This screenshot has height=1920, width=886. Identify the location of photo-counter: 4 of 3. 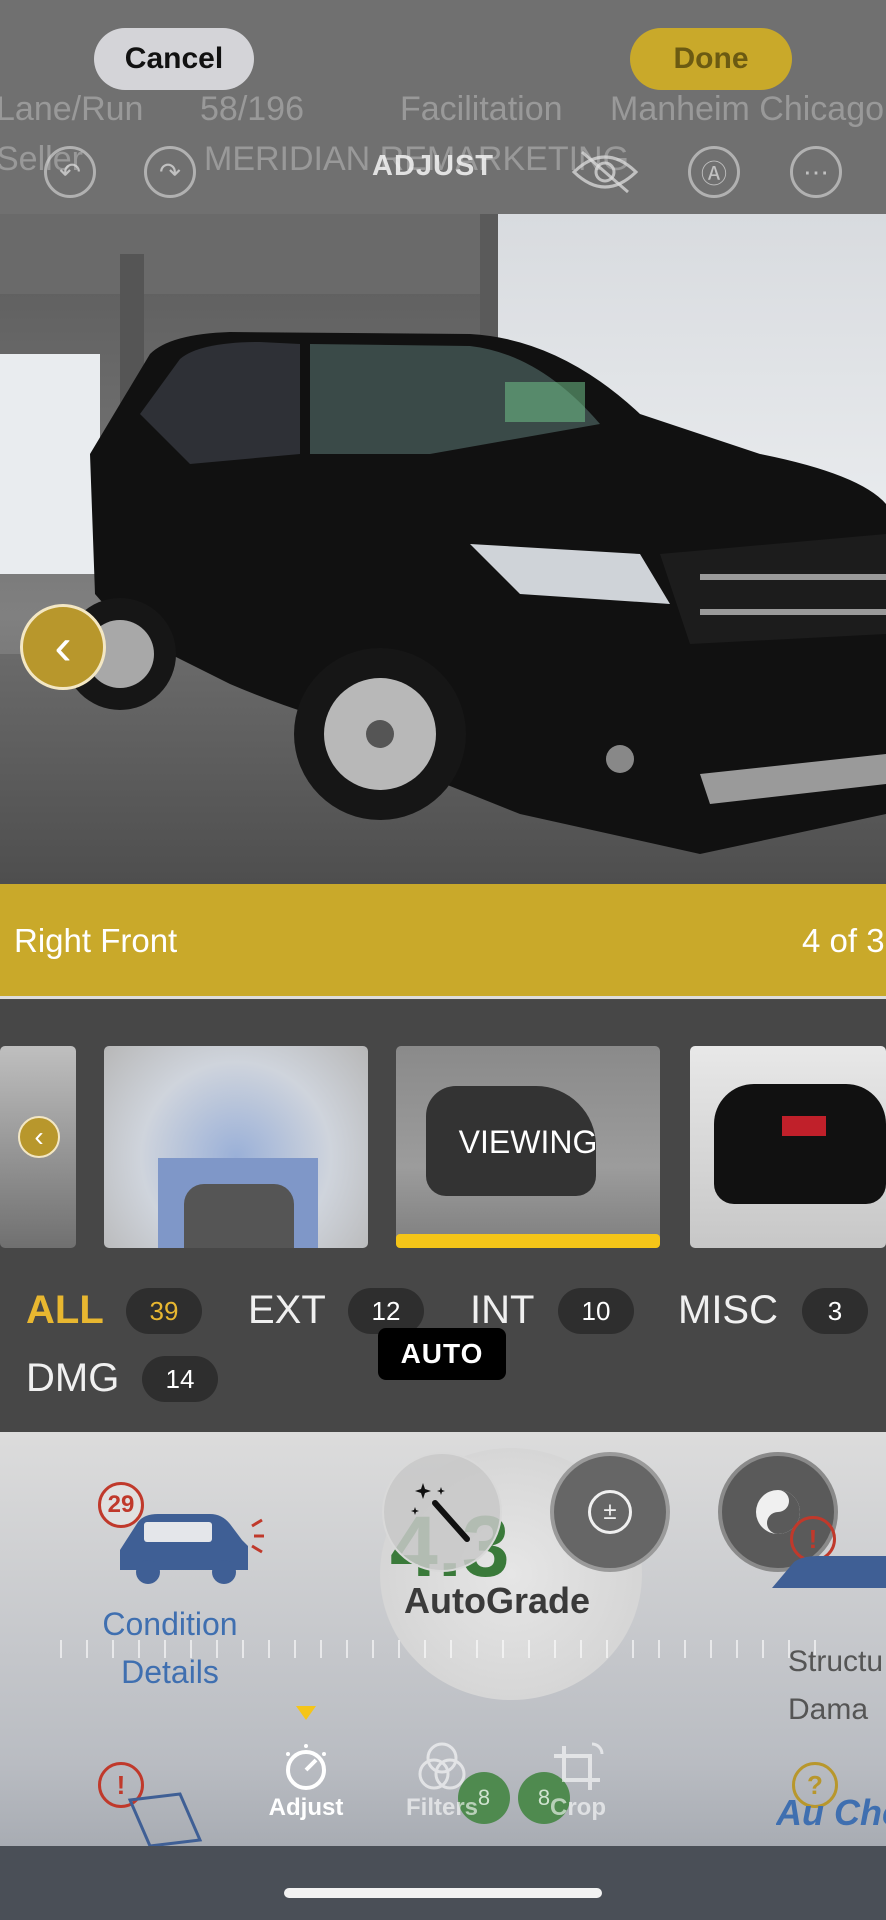
(843, 940).